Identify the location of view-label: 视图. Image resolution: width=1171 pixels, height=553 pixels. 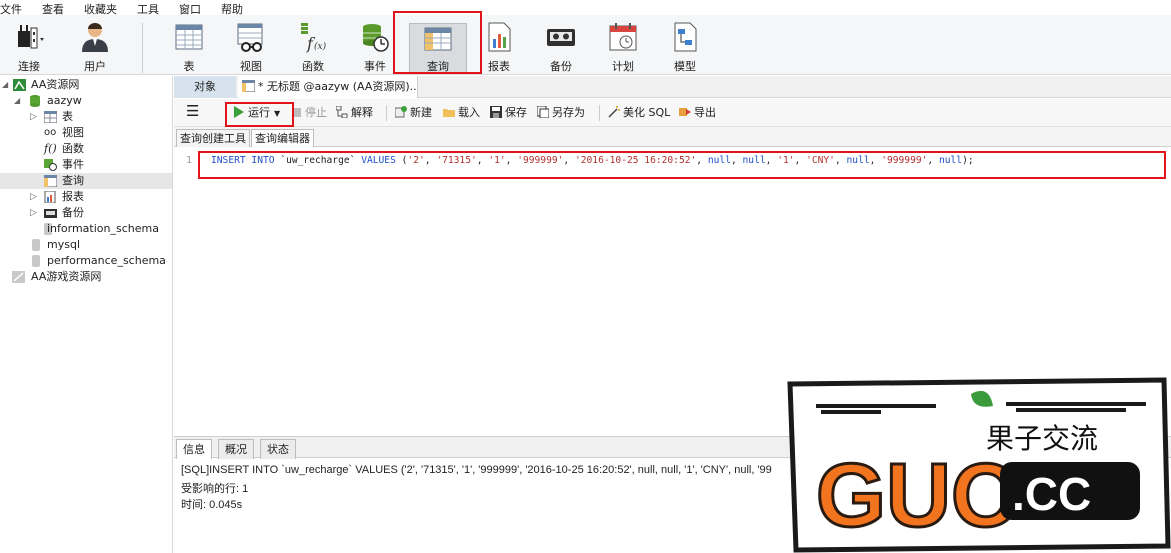
(251, 66).